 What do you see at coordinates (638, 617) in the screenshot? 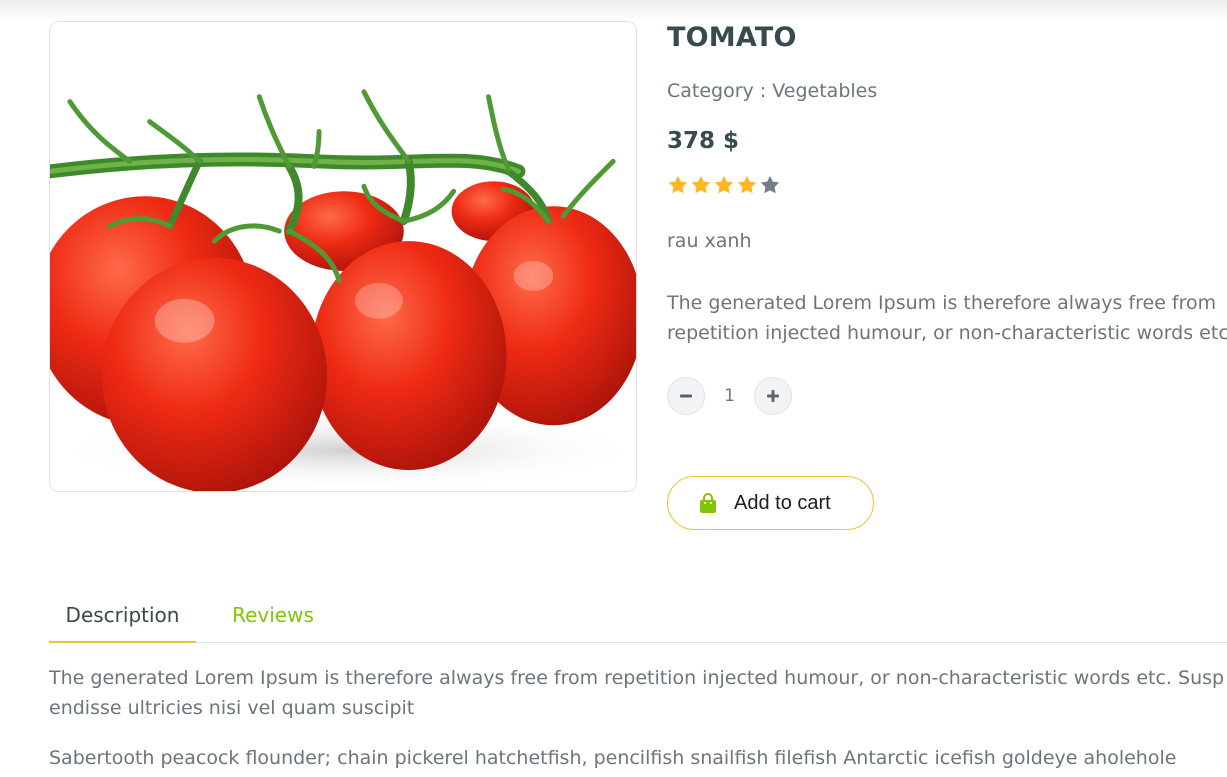
I see `product-tabs: Description Reviews` at bounding box center [638, 617].